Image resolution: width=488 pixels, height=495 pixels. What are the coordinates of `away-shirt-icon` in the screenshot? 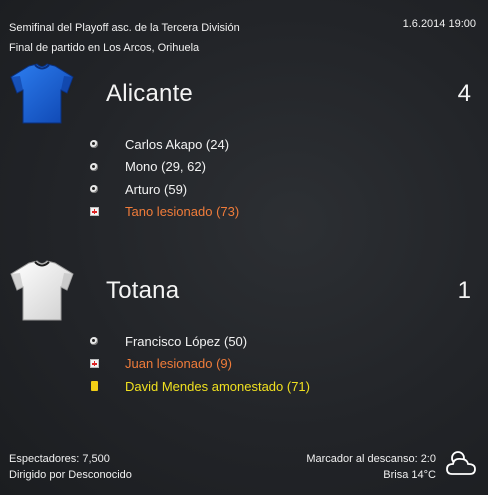 It's located at (42, 290).